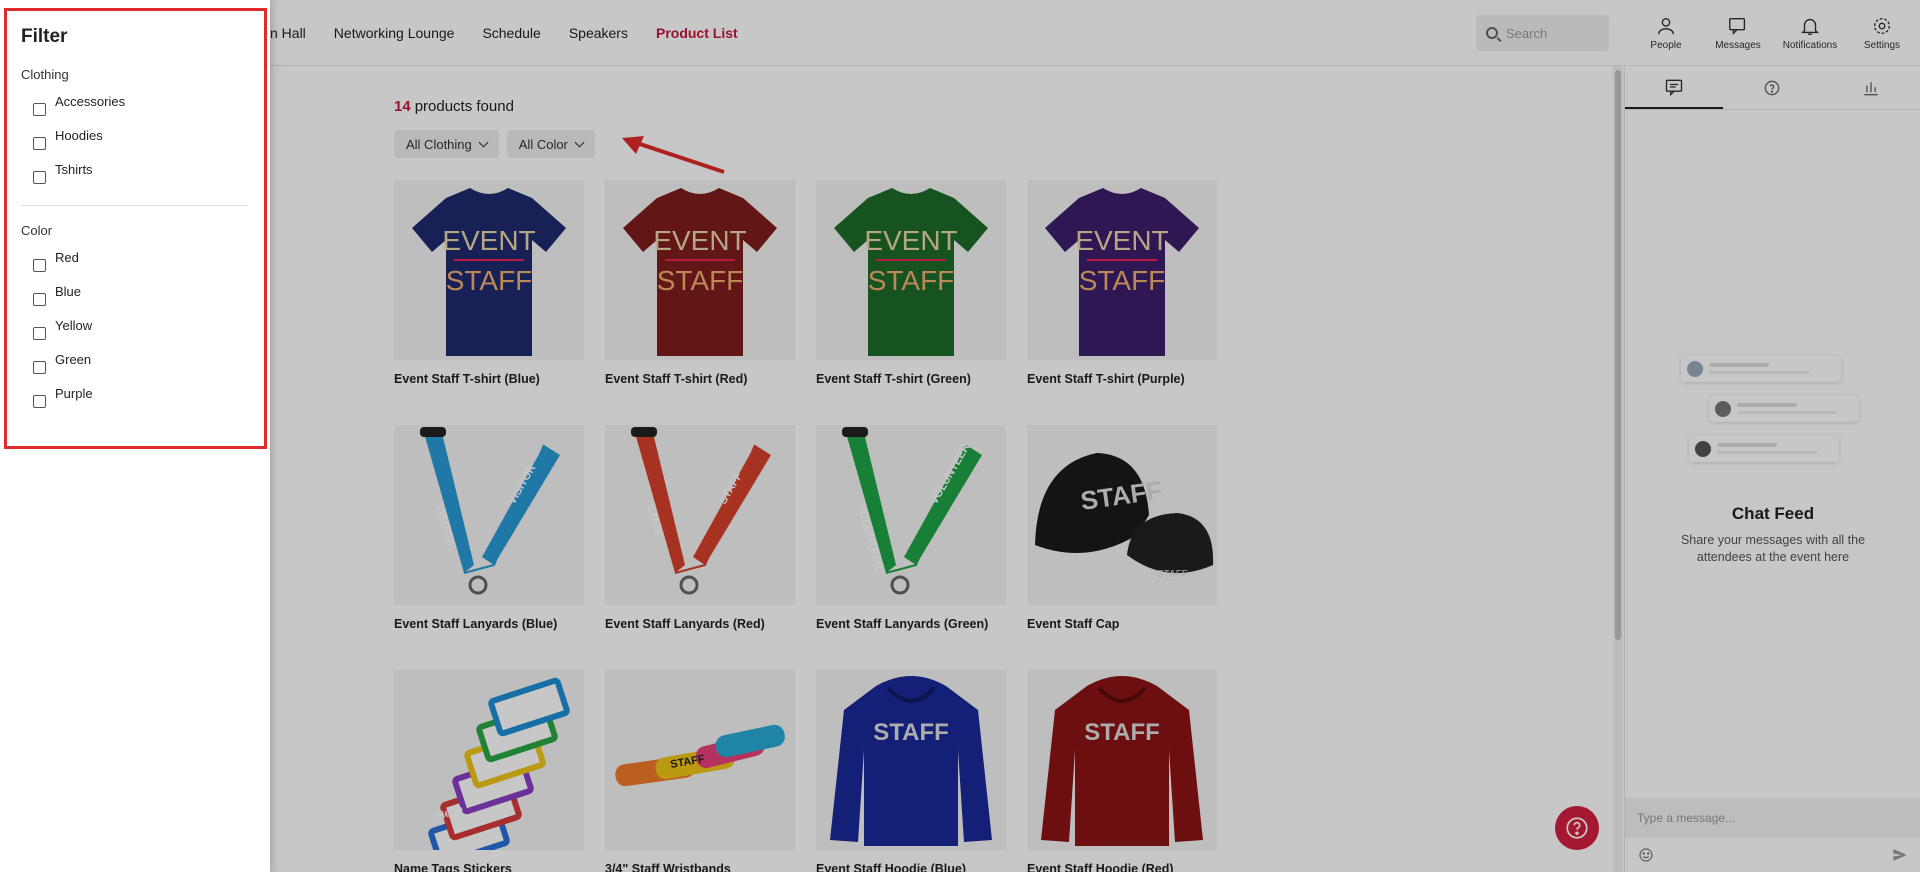 The image size is (1920, 872). Describe the element at coordinates (74, 393) in the screenshot. I see `option-label: Purple` at that location.